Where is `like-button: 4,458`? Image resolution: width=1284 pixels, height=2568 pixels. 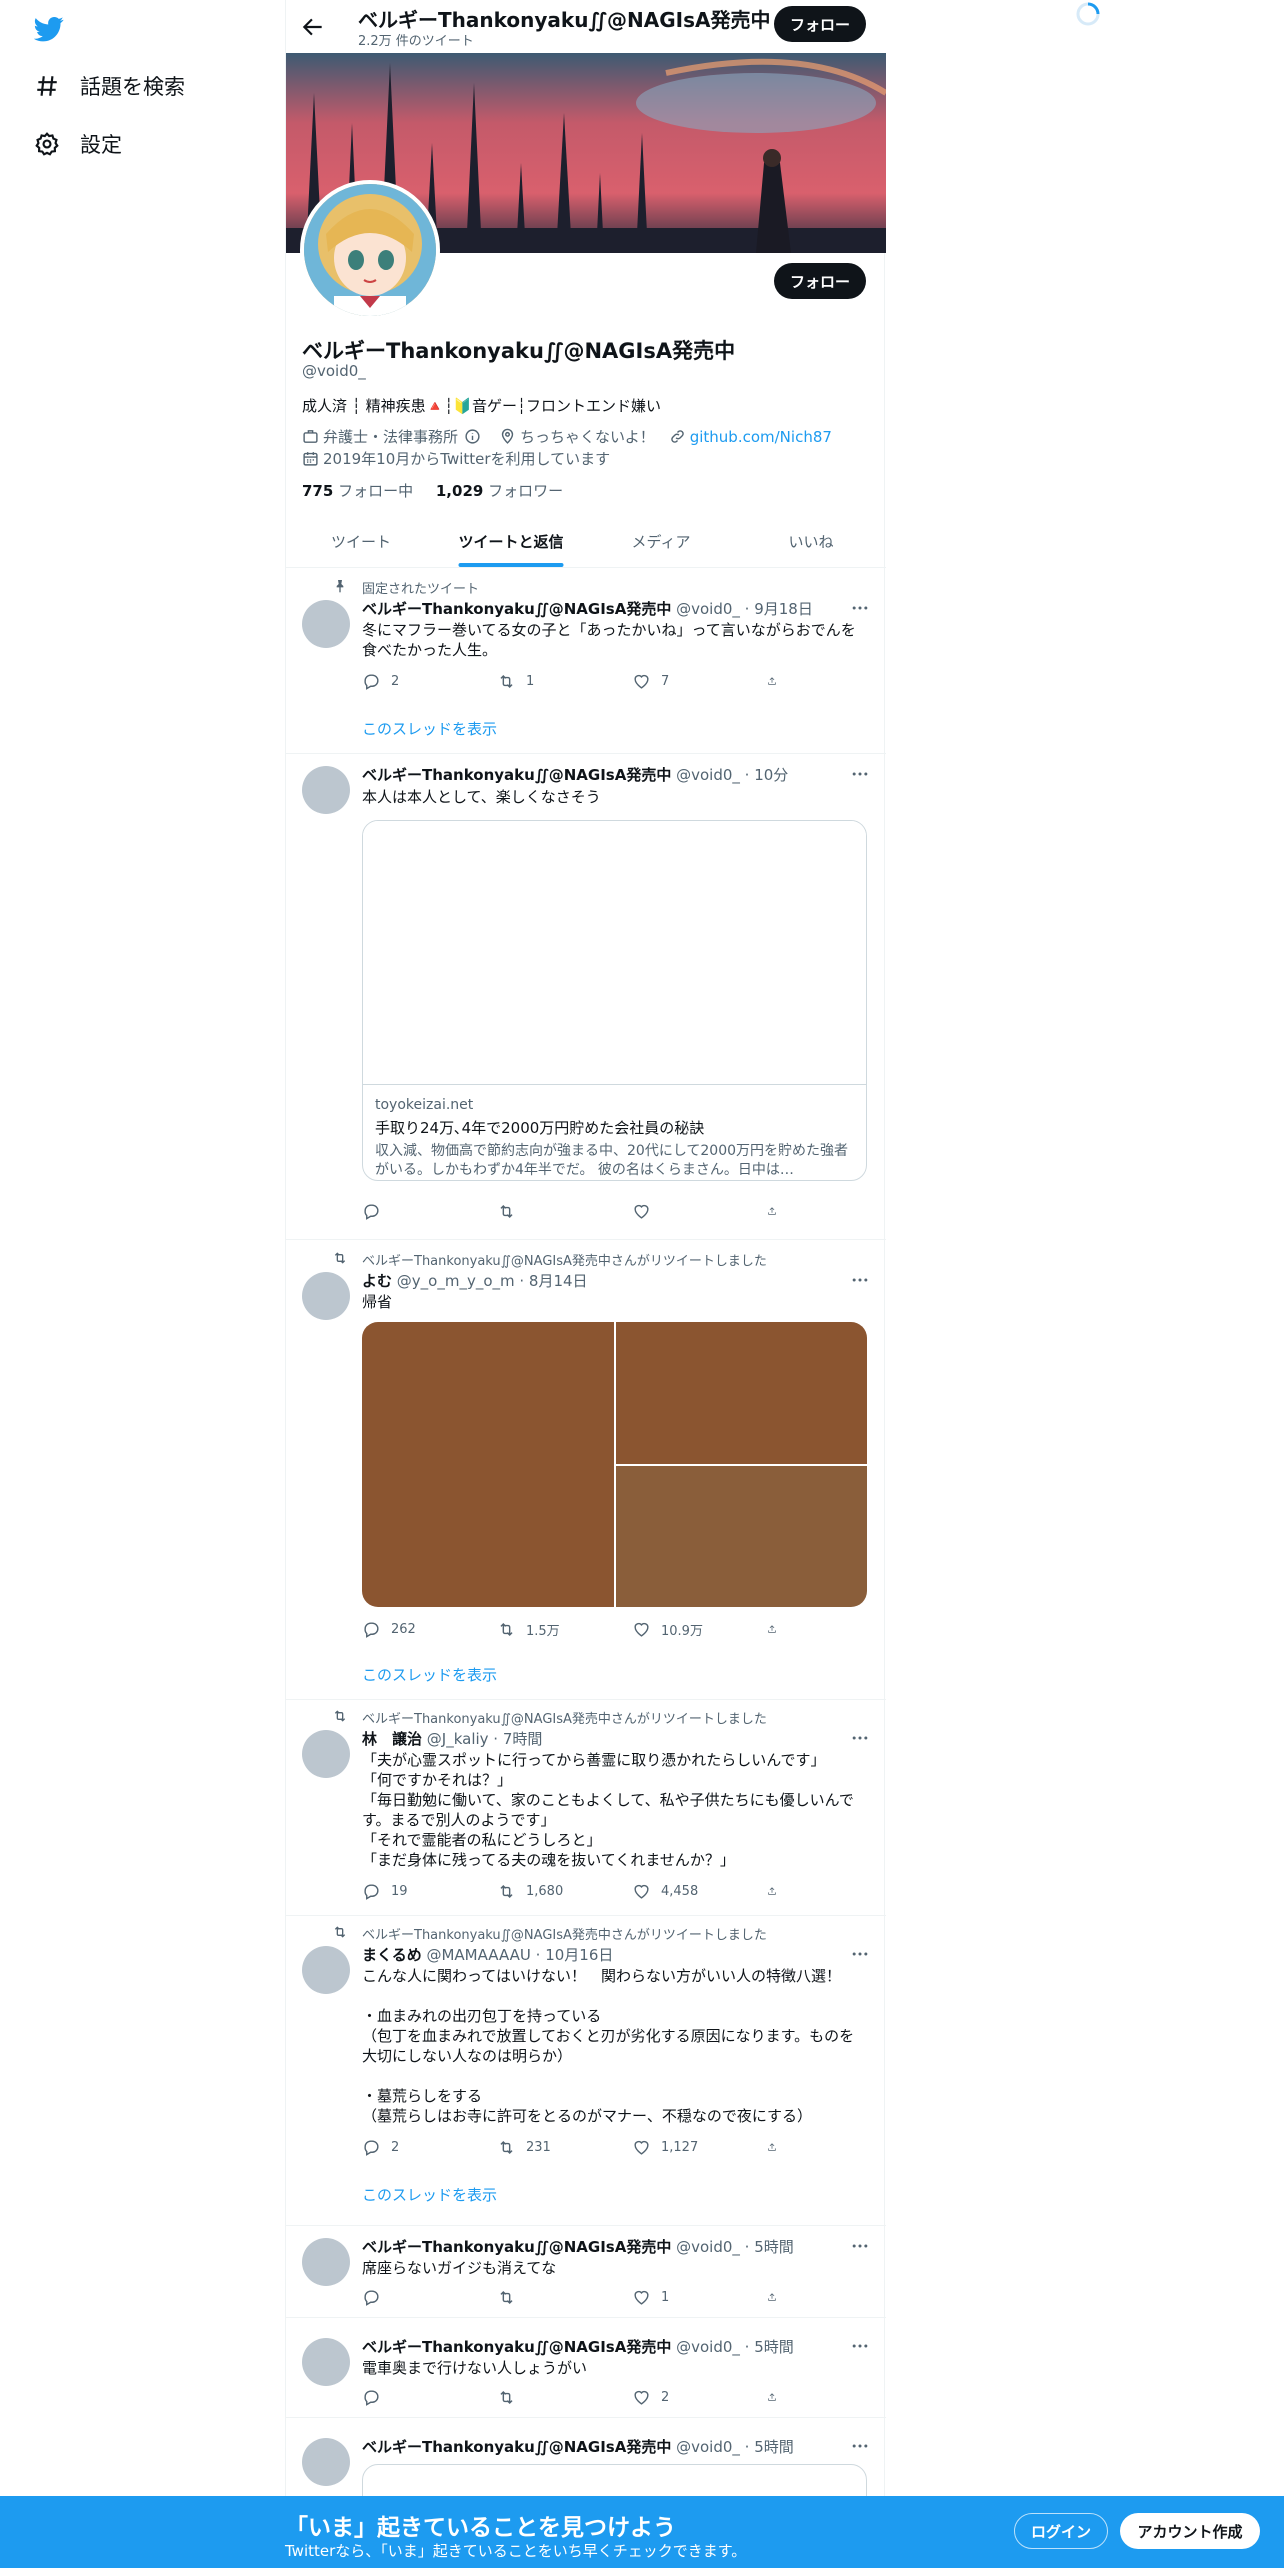
like-button: 4,458 is located at coordinates (699, 1891).